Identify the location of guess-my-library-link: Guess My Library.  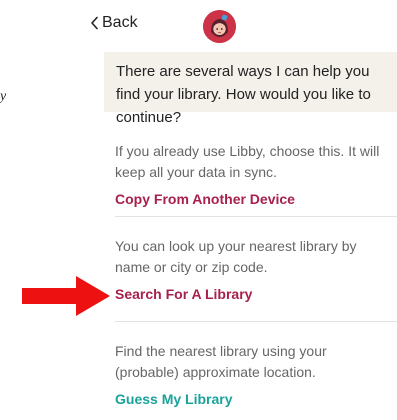
(250, 399).